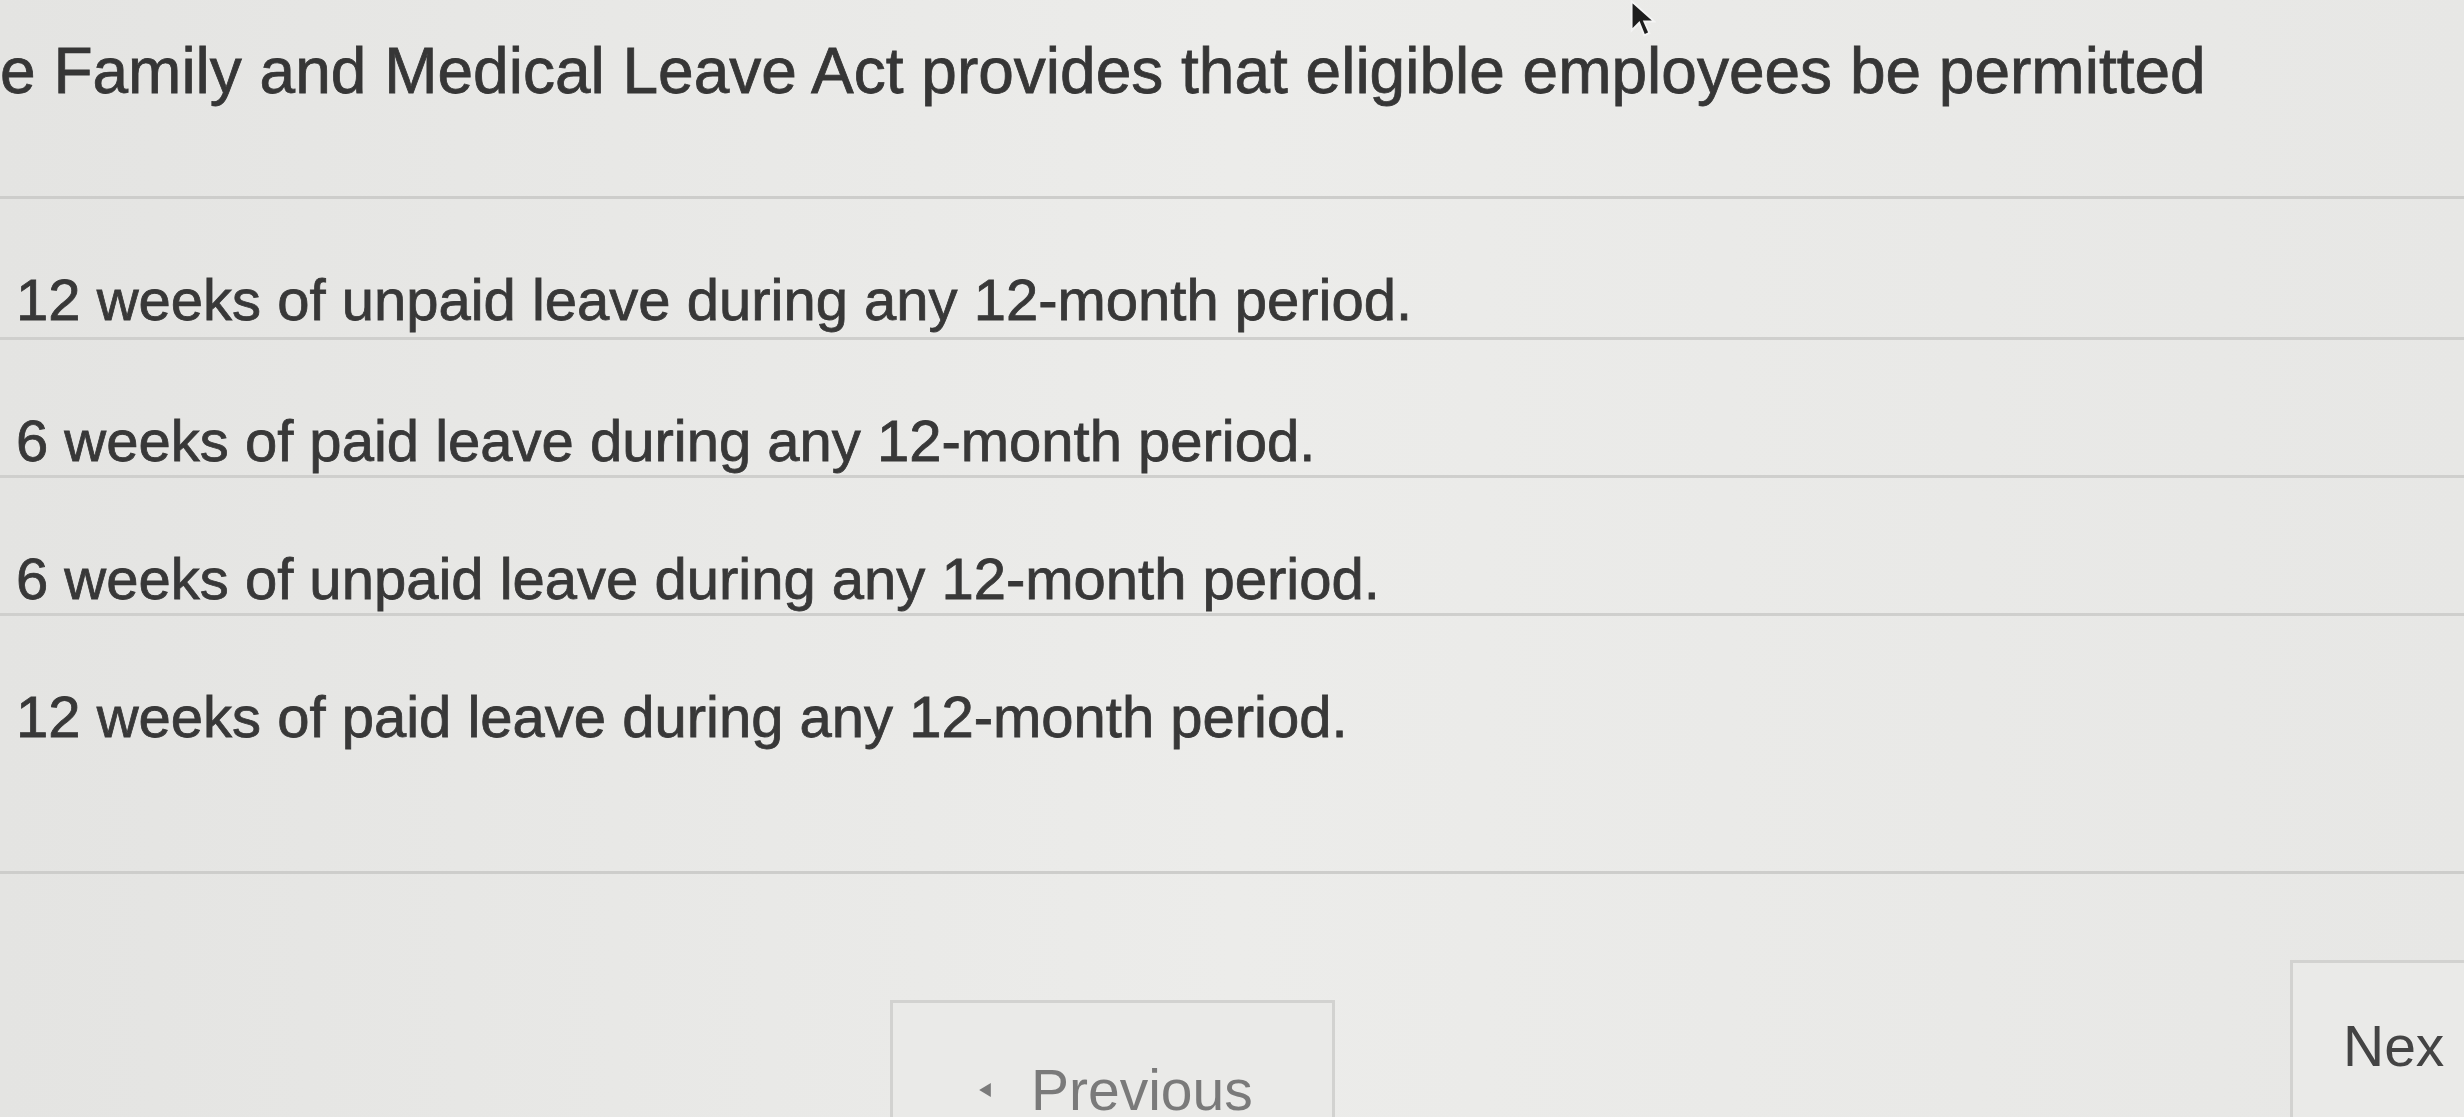 Image resolution: width=2464 pixels, height=1117 pixels. I want to click on question-text: e Family and Medical Leave Act provides that eligible employees be permitted, so click(1103, 71).